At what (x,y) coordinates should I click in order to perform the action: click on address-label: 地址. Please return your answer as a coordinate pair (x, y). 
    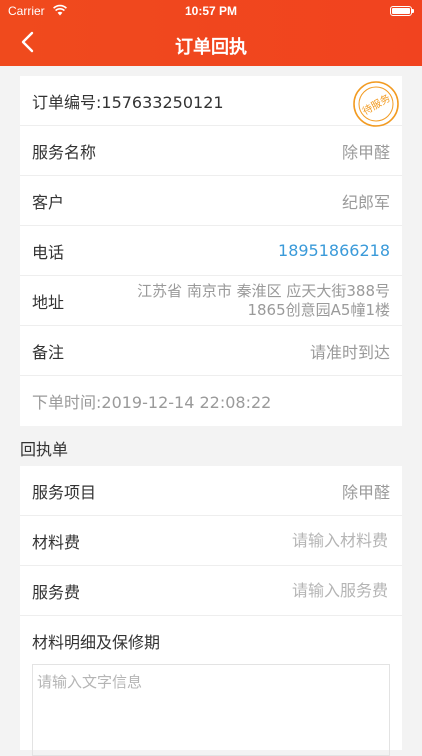
    Looking at the image, I should click on (48, 302).